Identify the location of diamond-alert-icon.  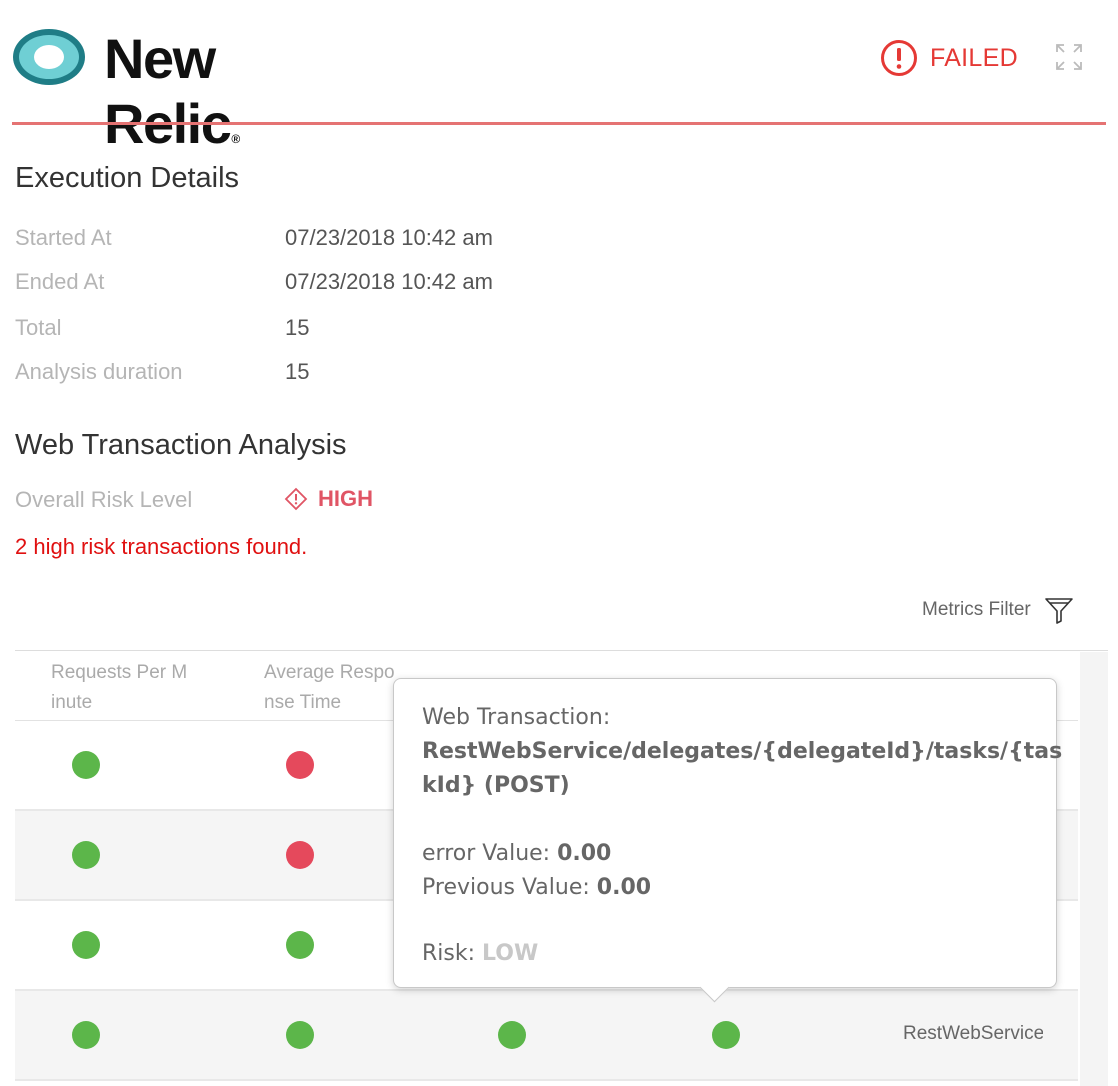
(296, 499).